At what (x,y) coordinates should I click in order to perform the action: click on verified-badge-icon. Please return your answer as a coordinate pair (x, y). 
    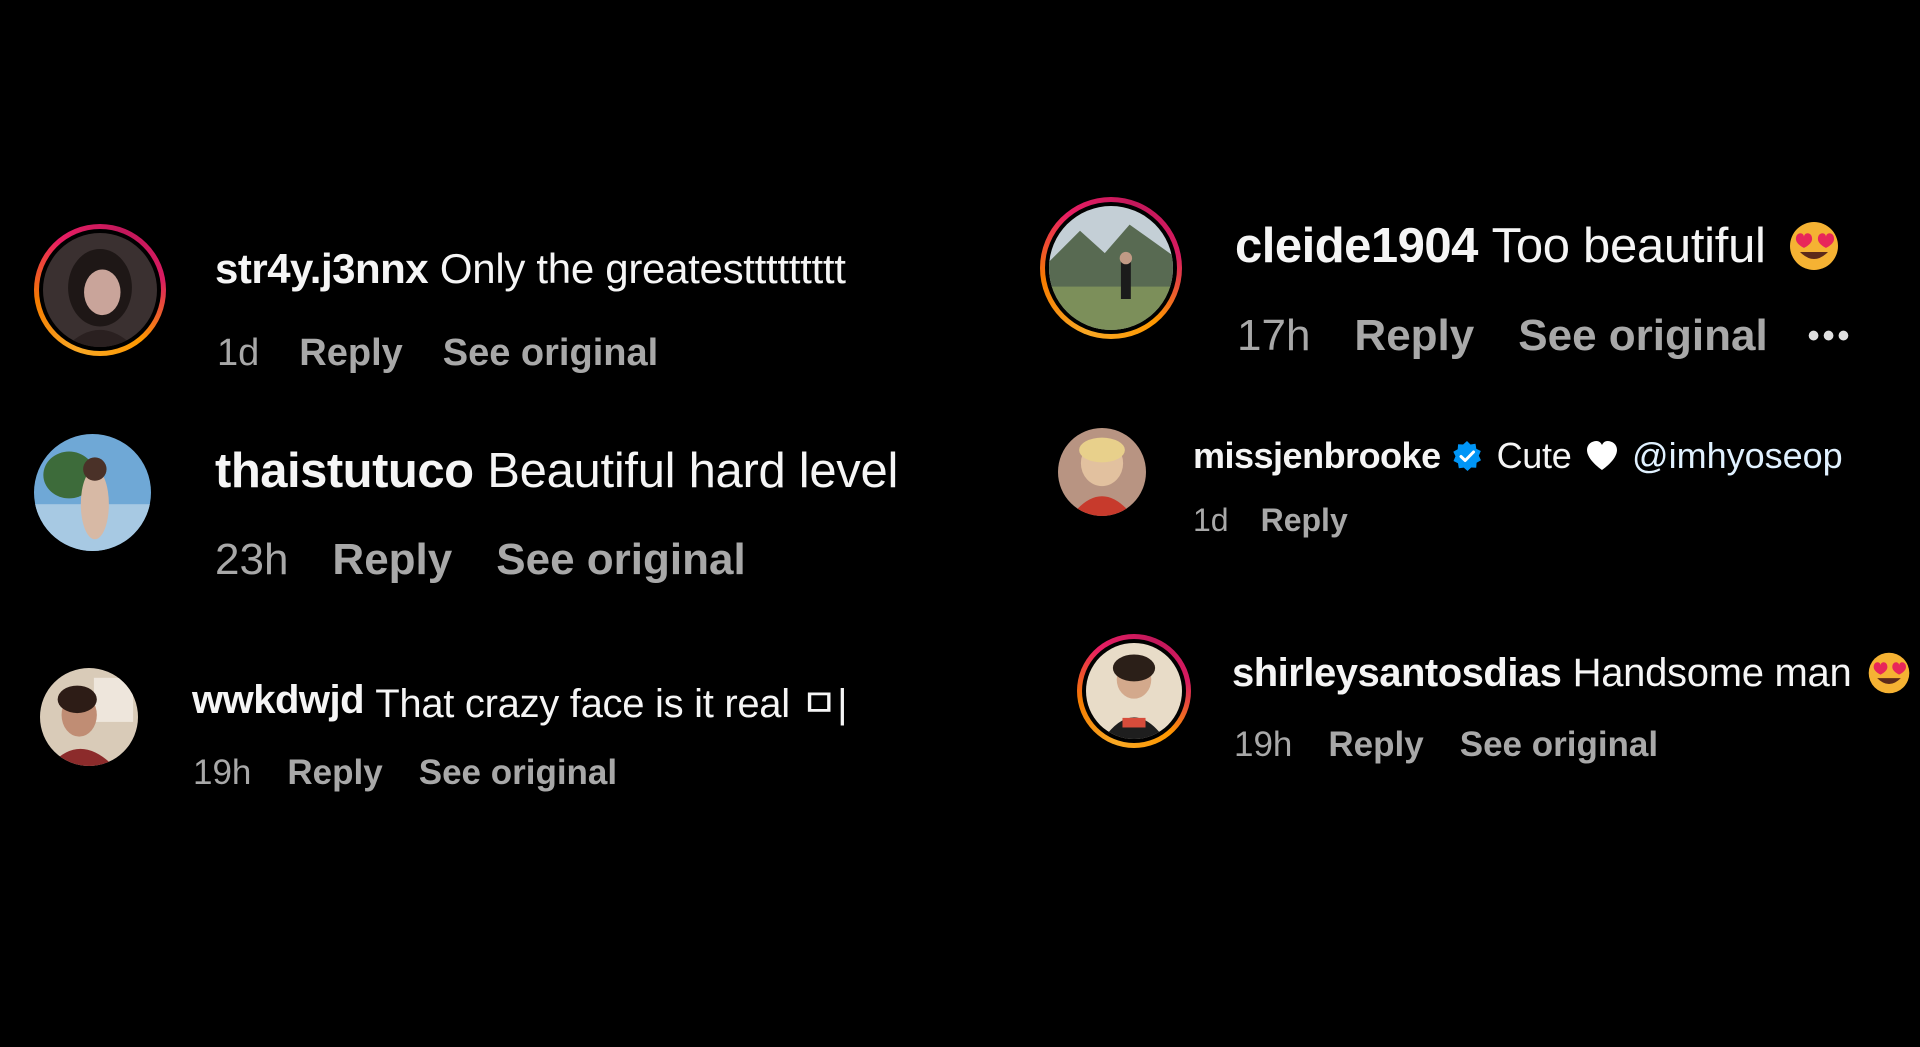
    Looking at the image, I should click on (1467, 456).